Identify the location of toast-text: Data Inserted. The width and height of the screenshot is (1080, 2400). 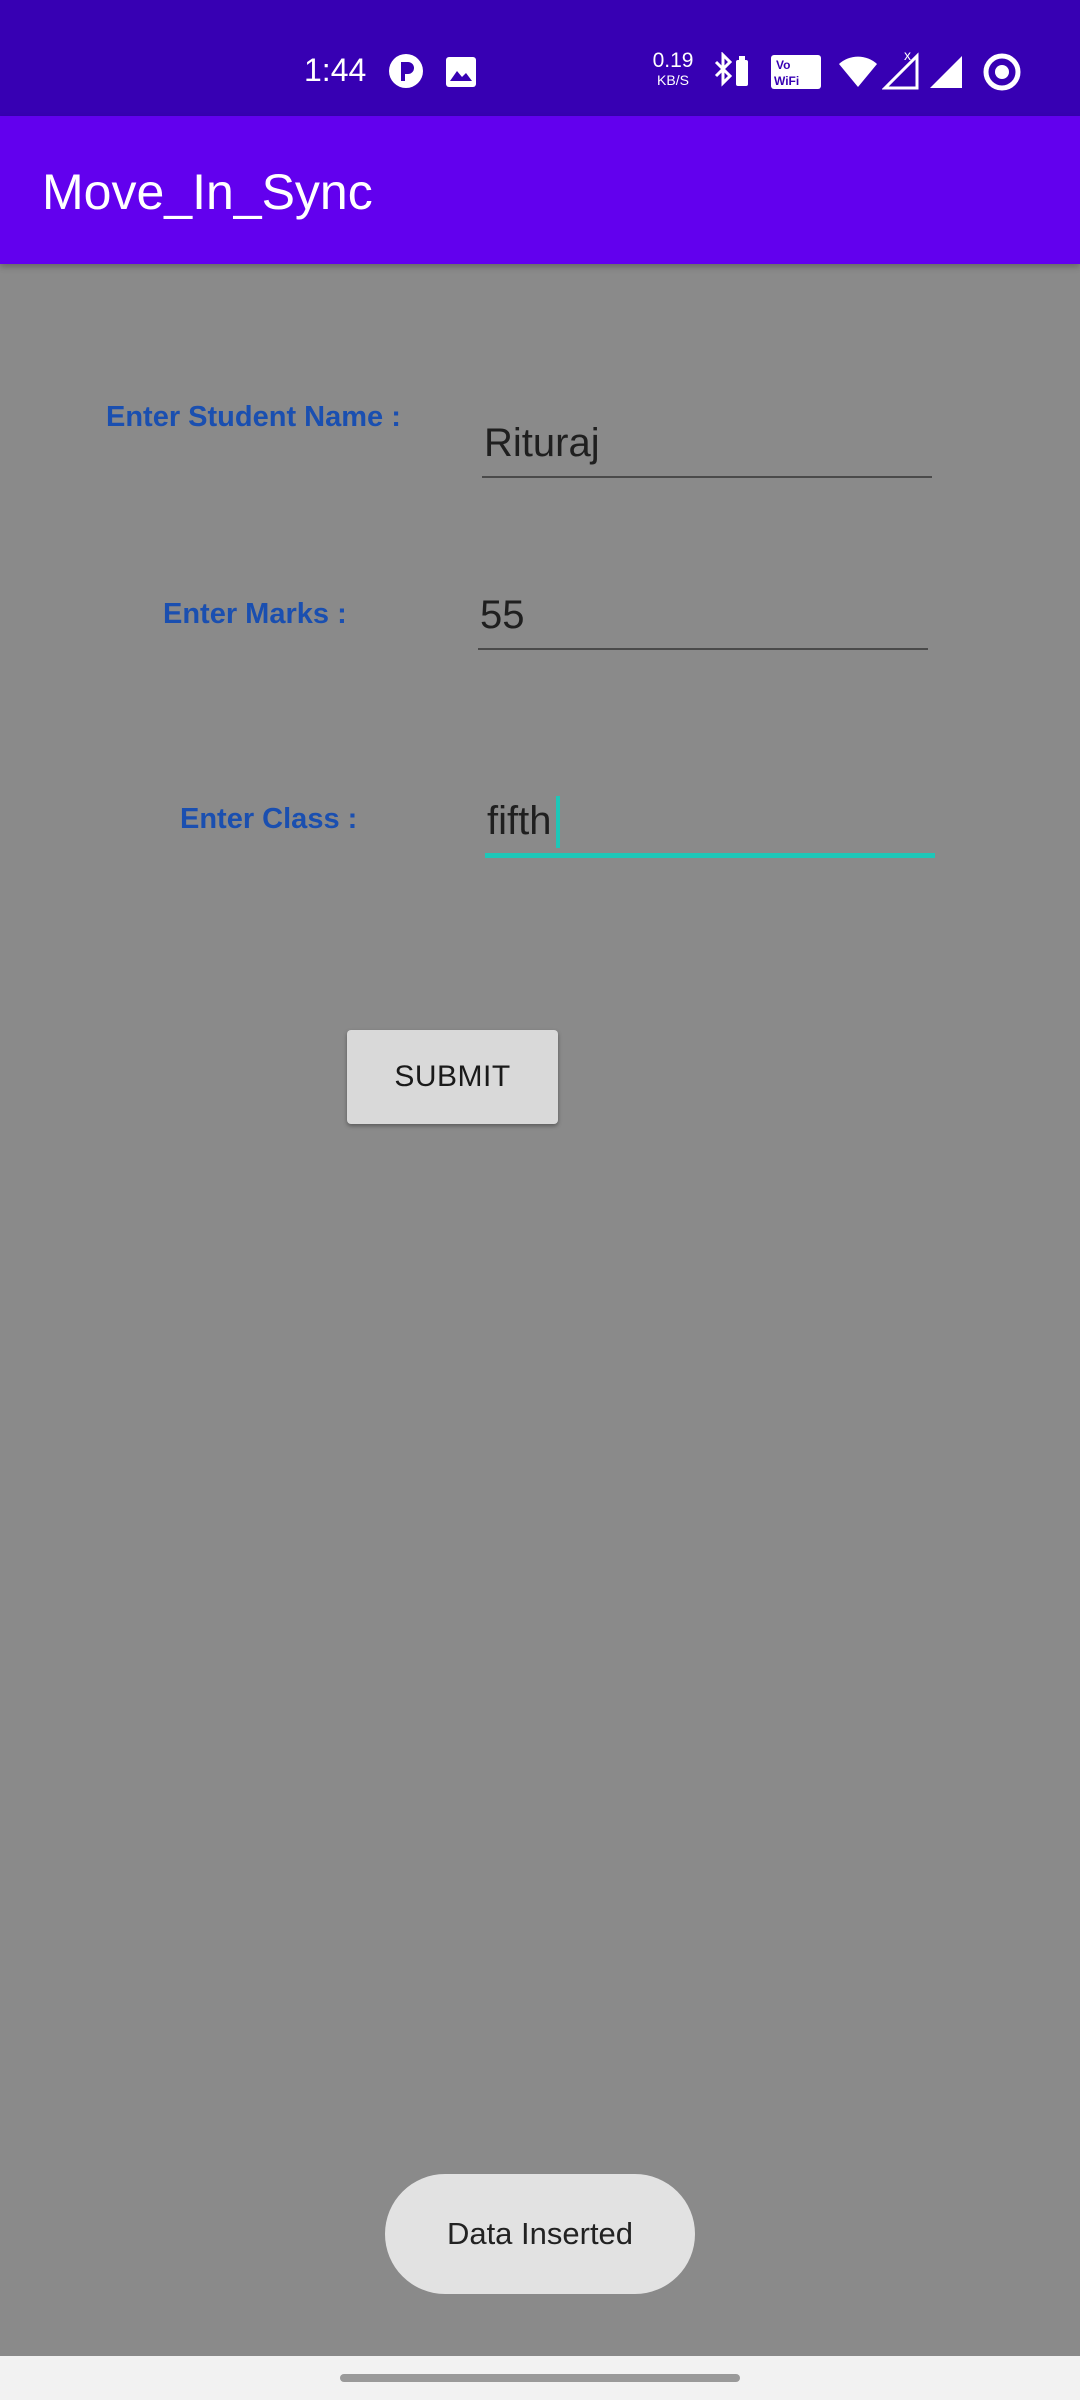
(540, 2233).